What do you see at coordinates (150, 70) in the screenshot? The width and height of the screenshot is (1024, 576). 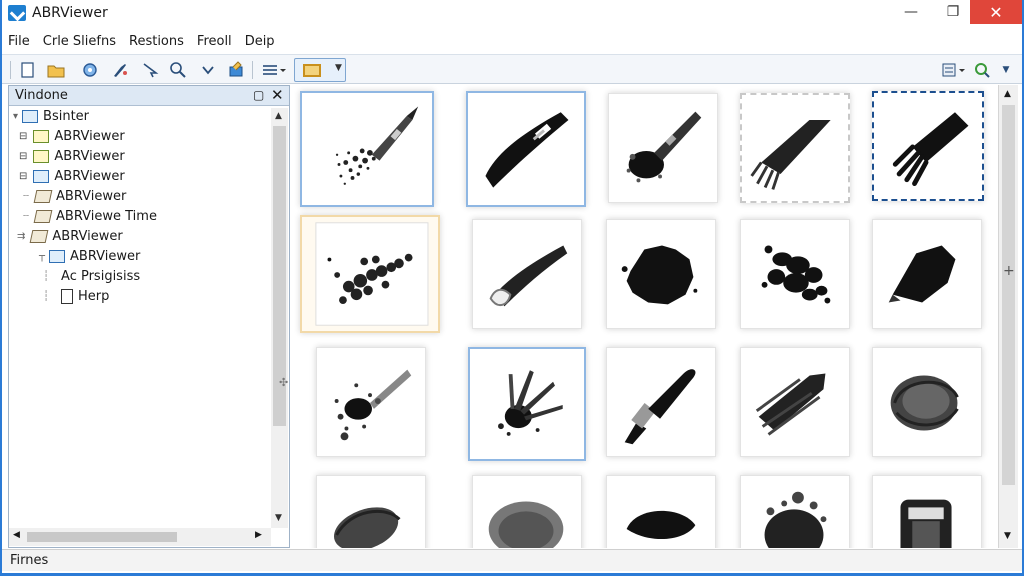 I see `cursor-icon` at bounding box center [150, 70].